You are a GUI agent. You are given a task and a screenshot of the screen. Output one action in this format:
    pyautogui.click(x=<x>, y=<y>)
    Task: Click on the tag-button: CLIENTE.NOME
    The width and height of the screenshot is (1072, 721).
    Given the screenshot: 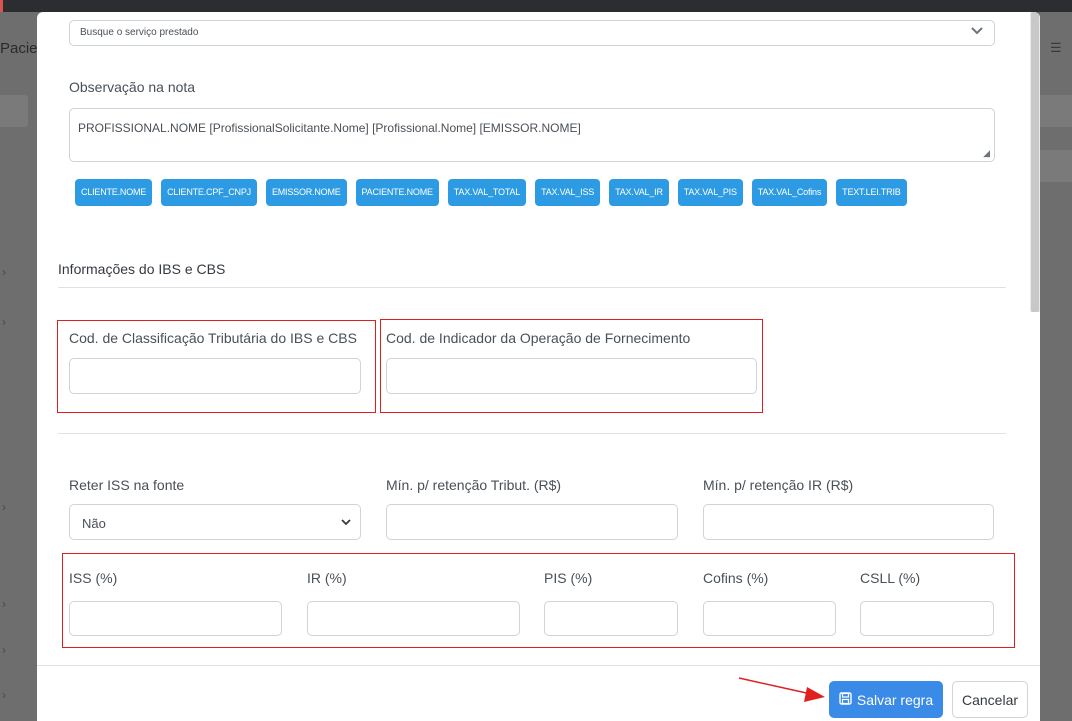 What is the action you would take?
    pyautogui.click(x=114, y=192)
    